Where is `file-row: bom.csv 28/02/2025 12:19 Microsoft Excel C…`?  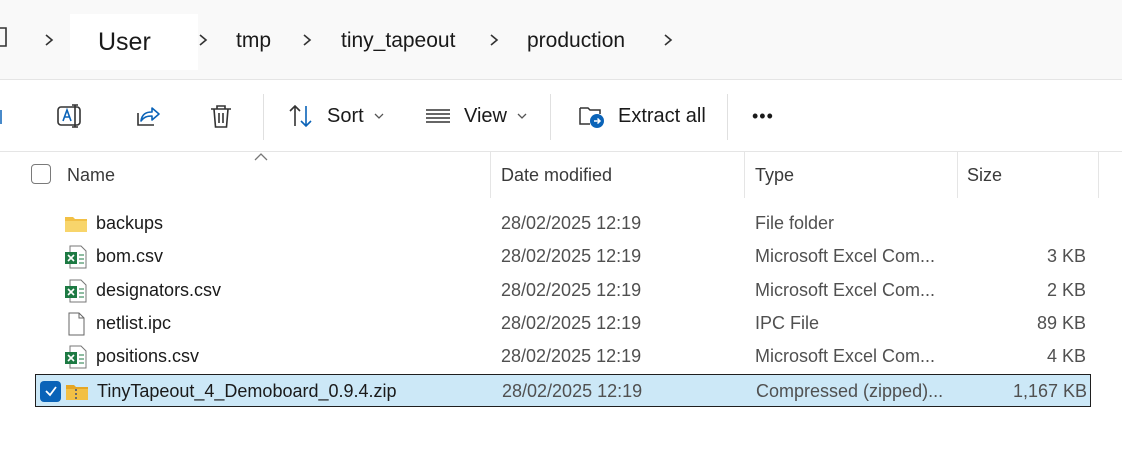
file-row: bom.csv 28/02/2025 12:19 Microsoft Excel C… is located at coordinates (563, 256).